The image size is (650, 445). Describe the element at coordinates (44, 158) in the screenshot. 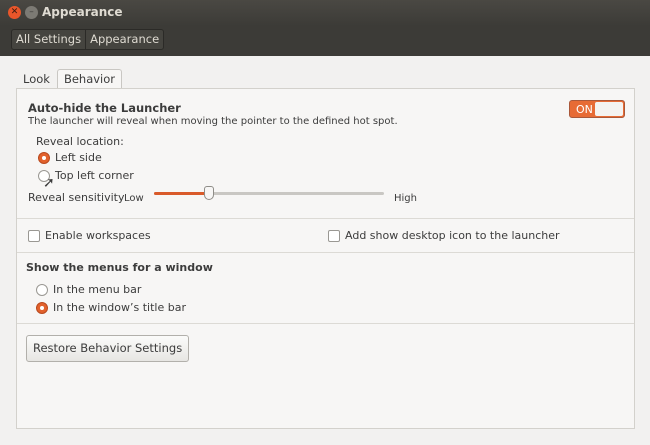

I see `radio-left-side` at that location.